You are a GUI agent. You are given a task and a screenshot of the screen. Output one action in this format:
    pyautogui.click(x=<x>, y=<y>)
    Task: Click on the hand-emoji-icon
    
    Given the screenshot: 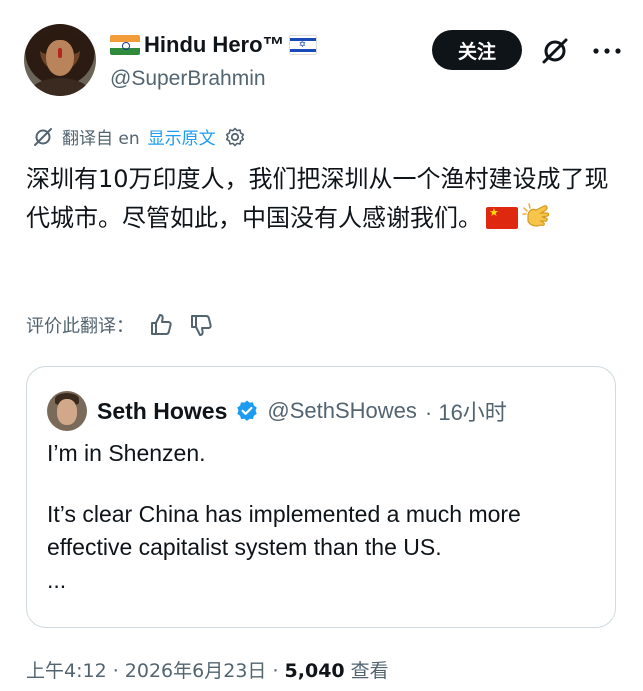 What is the action you would take?
    pyautogui.click(x=536, y=215)
    